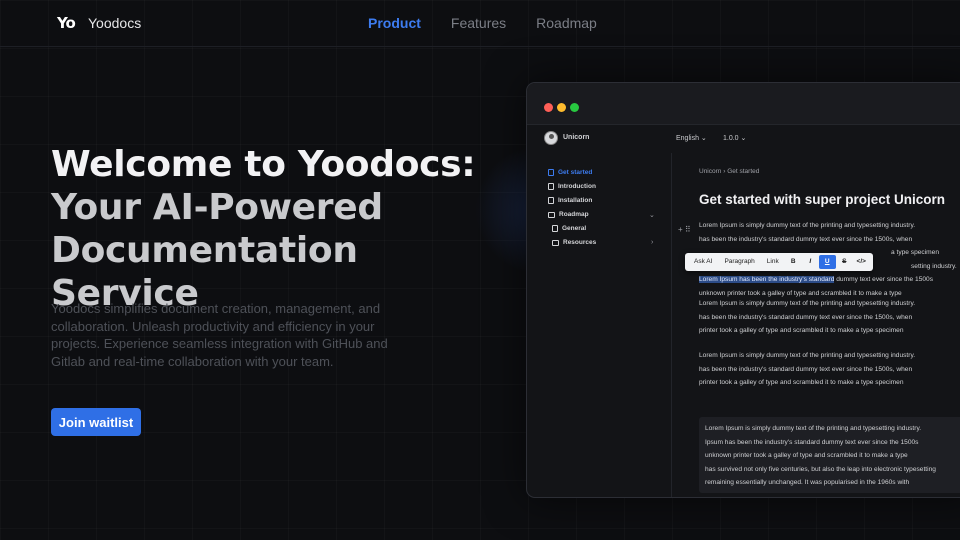 This screenshot has width=960, height=540. I want to click on hero-title-line-1: Welcome to Yoodocs:, so click(263, 164).